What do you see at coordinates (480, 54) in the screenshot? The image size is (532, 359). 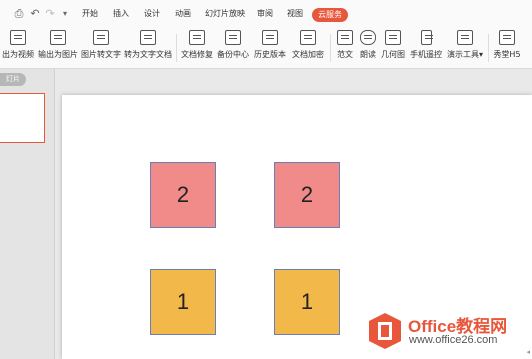 I see `chevron-down-icon: ▾` at bounding box center [480, 54].